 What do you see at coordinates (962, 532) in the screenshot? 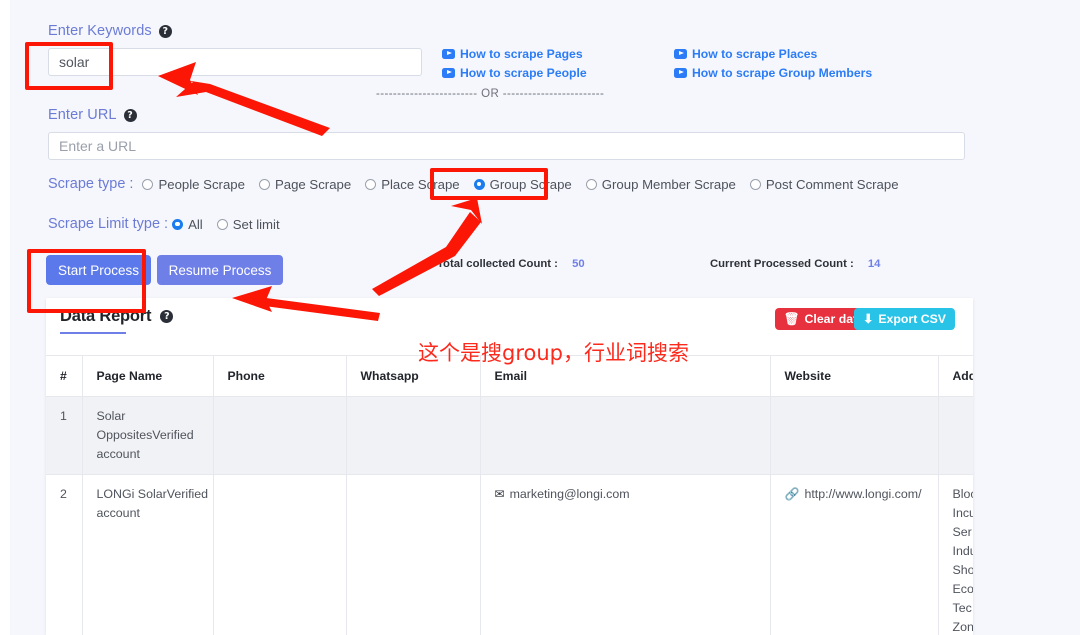
I see `address-line: Ser` at bounding box center [962, 532].